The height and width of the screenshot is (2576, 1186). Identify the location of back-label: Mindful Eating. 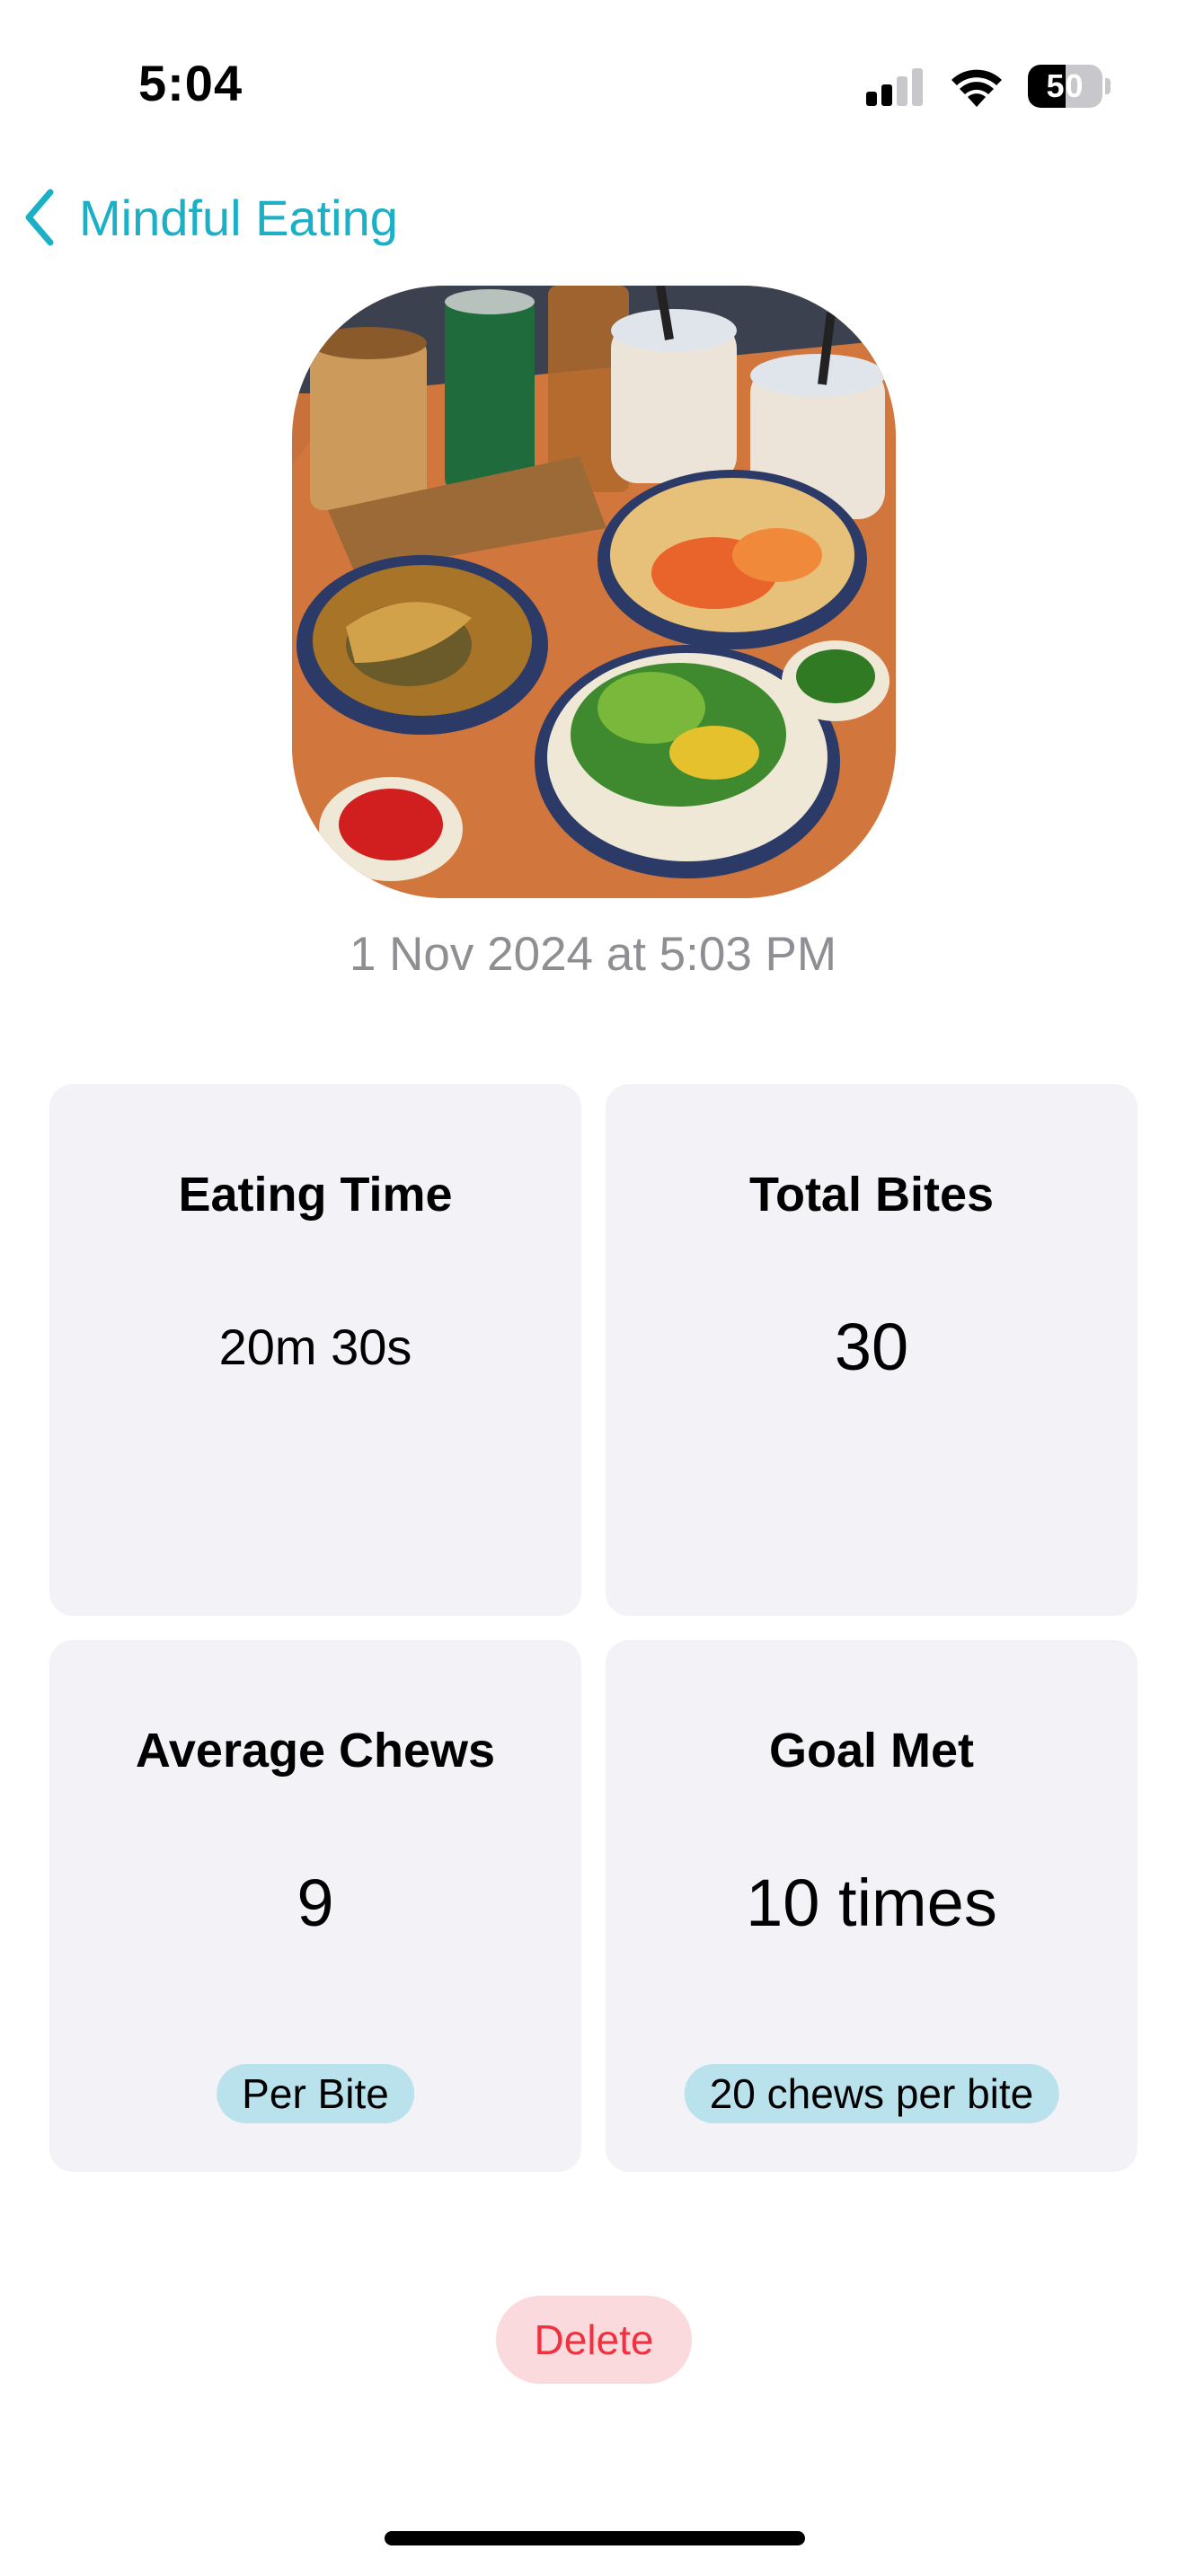
(238, 217).